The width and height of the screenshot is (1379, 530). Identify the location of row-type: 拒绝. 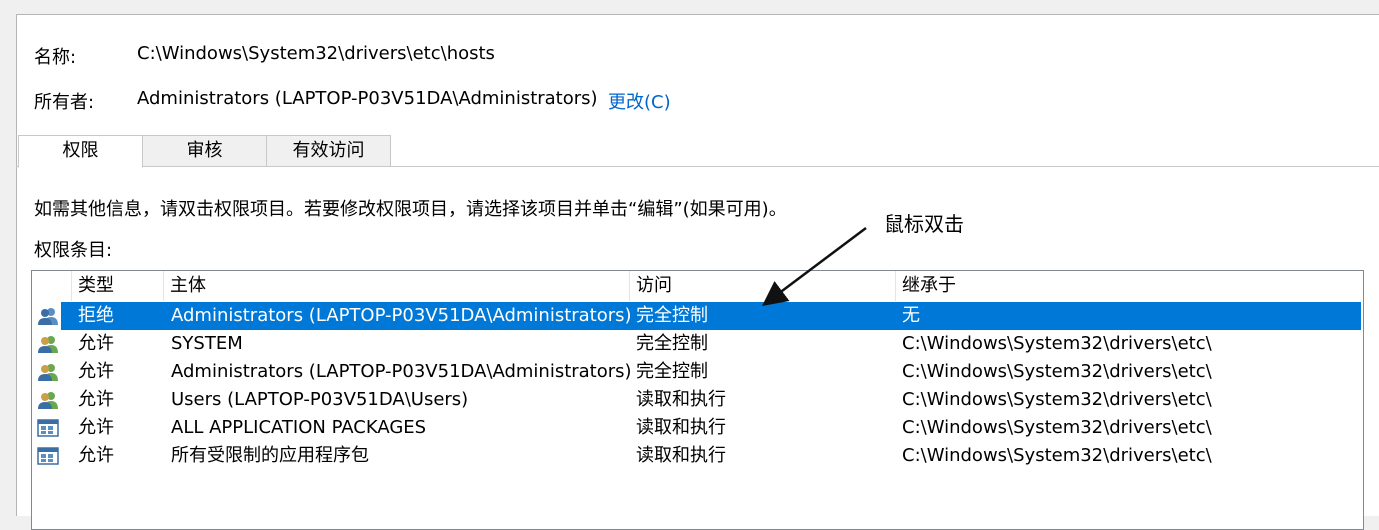
(96, 315).